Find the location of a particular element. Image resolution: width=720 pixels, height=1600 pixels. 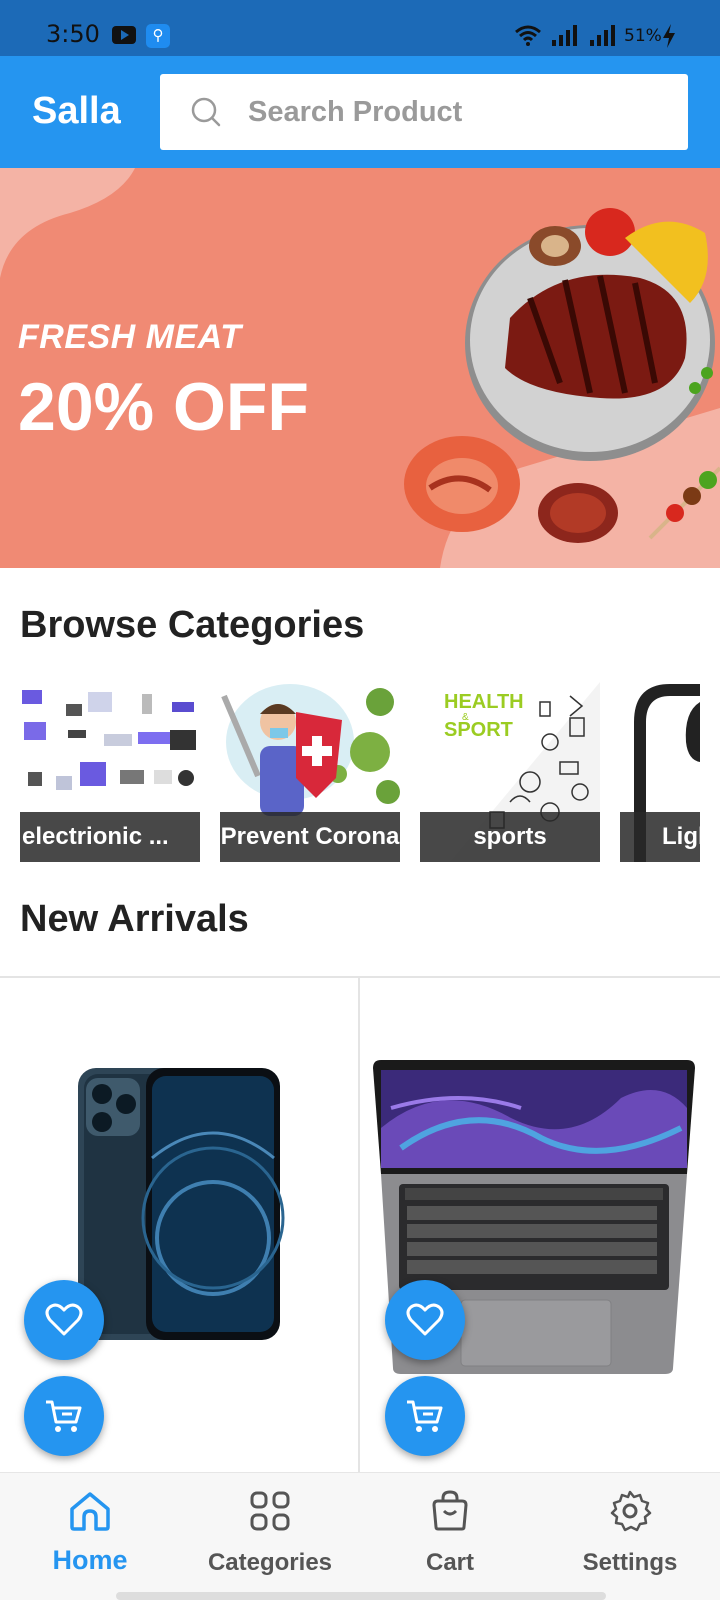

search-input is located at coordinates (458, 112).